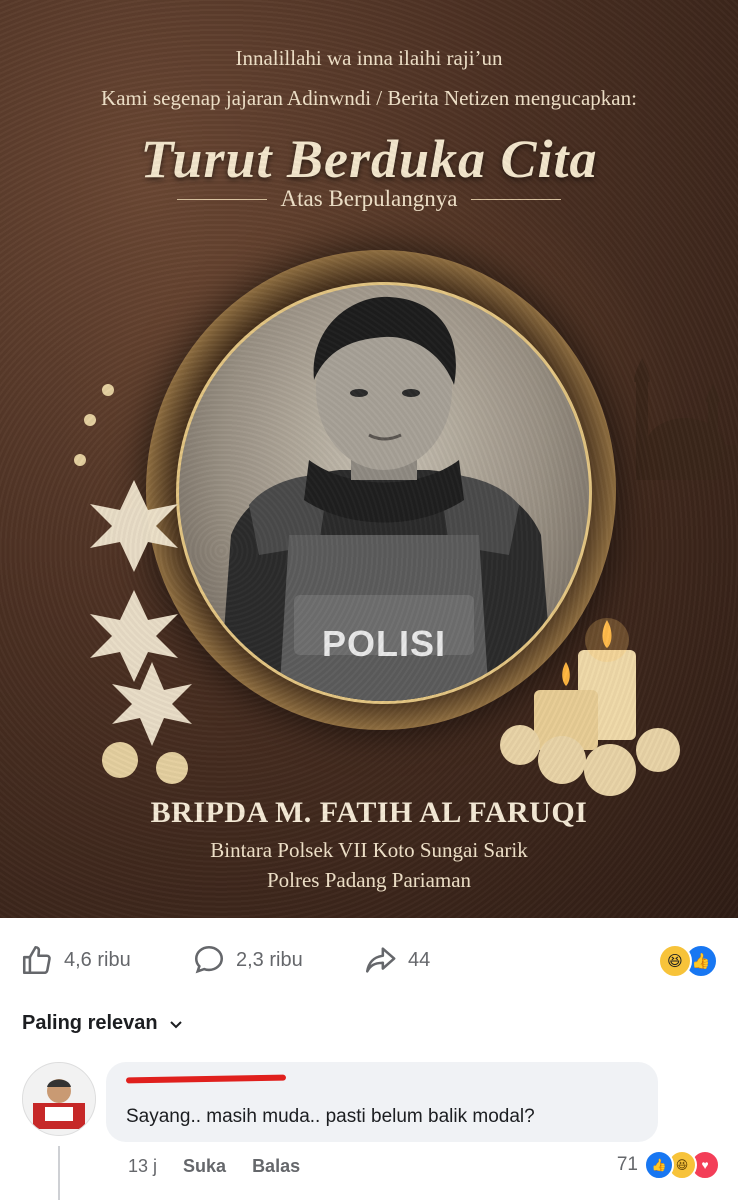 This screenshot has width=738, height=1200. I want to click on avatar-image, so click(59, 1099).